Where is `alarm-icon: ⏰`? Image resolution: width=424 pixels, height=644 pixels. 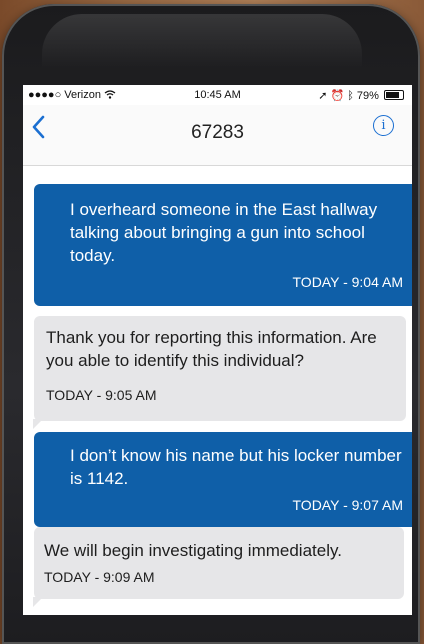 alarm-icon: ⏰ is located at coordinates (337, 96).